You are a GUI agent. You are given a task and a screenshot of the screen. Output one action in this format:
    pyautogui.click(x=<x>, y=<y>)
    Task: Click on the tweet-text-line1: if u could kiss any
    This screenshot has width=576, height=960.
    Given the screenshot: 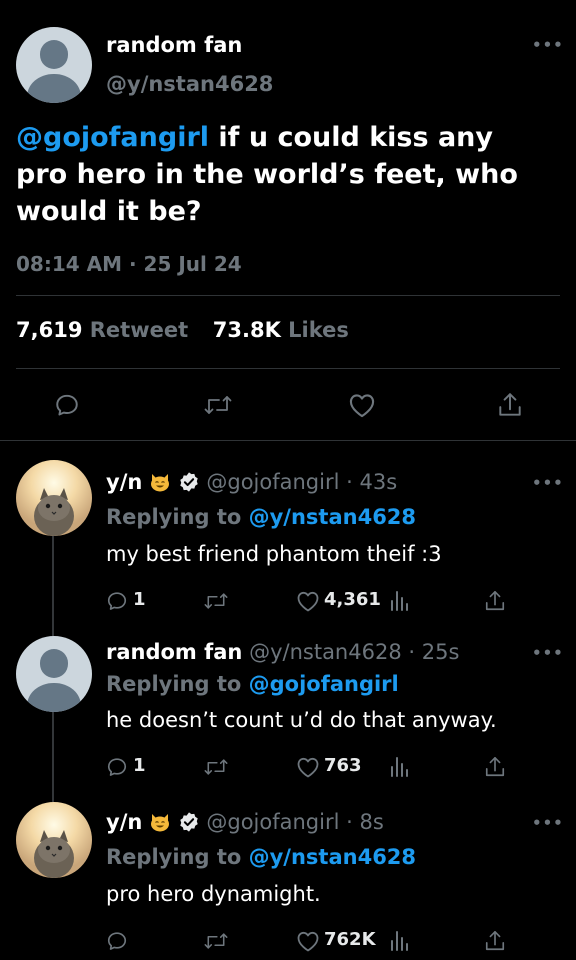 What is the action you would take?
    pyautogui.click(x=351, y=137)
    